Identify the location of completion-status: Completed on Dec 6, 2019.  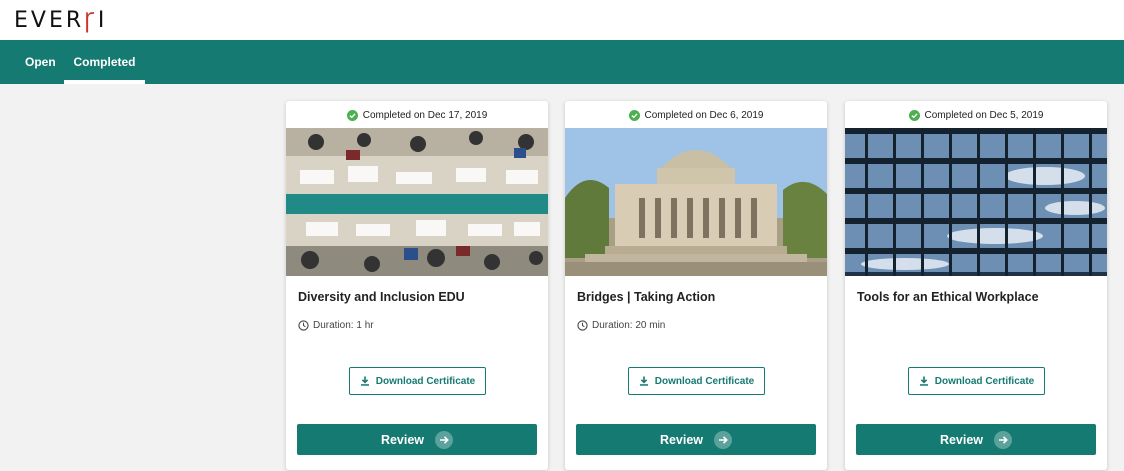
(696, 115).